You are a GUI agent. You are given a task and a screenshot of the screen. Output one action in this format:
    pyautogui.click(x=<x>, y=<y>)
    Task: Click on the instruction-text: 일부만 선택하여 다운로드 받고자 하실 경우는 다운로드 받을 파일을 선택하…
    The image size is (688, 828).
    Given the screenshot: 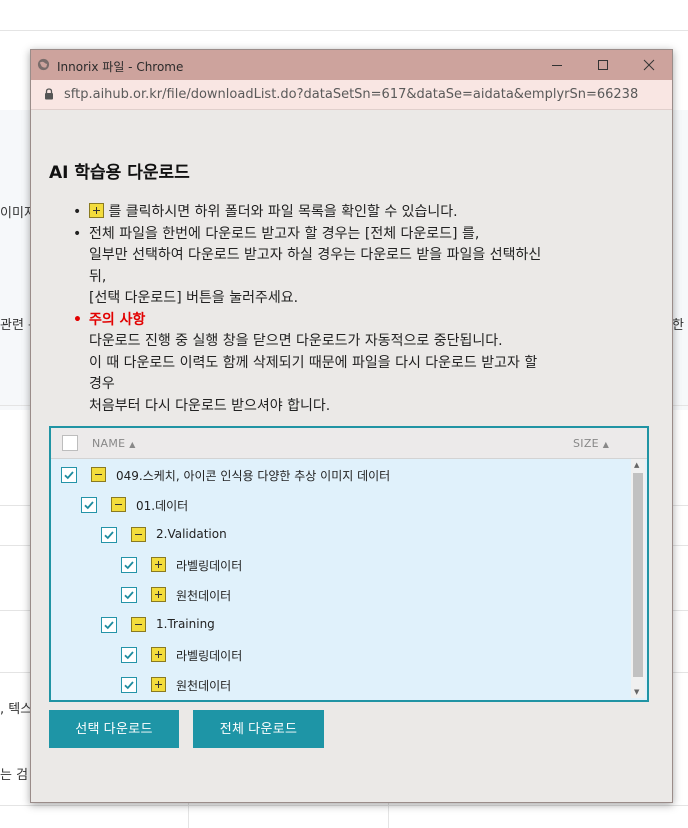 What is the action you would take?
    pyautogui.click(x=315, y=255)
    